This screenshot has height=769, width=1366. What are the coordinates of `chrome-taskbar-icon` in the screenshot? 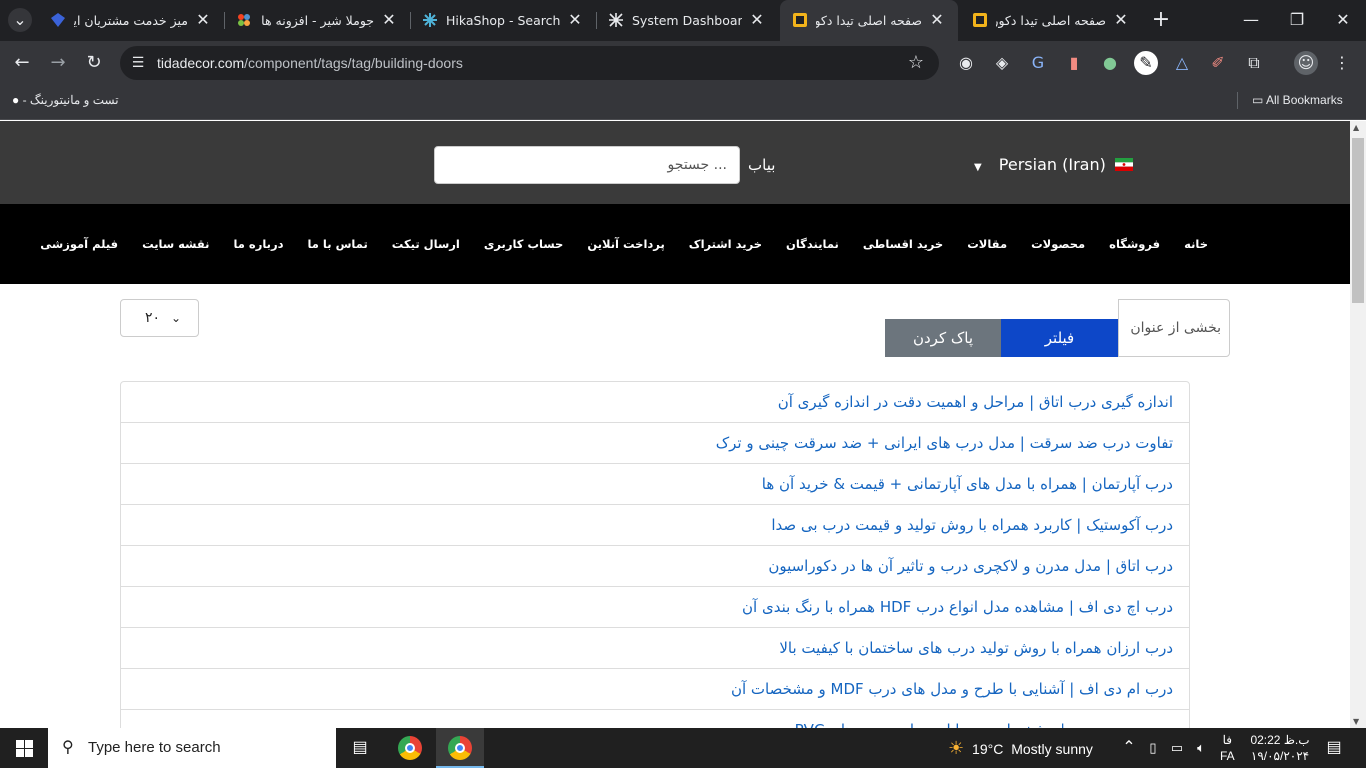 It's located at (410, 748).